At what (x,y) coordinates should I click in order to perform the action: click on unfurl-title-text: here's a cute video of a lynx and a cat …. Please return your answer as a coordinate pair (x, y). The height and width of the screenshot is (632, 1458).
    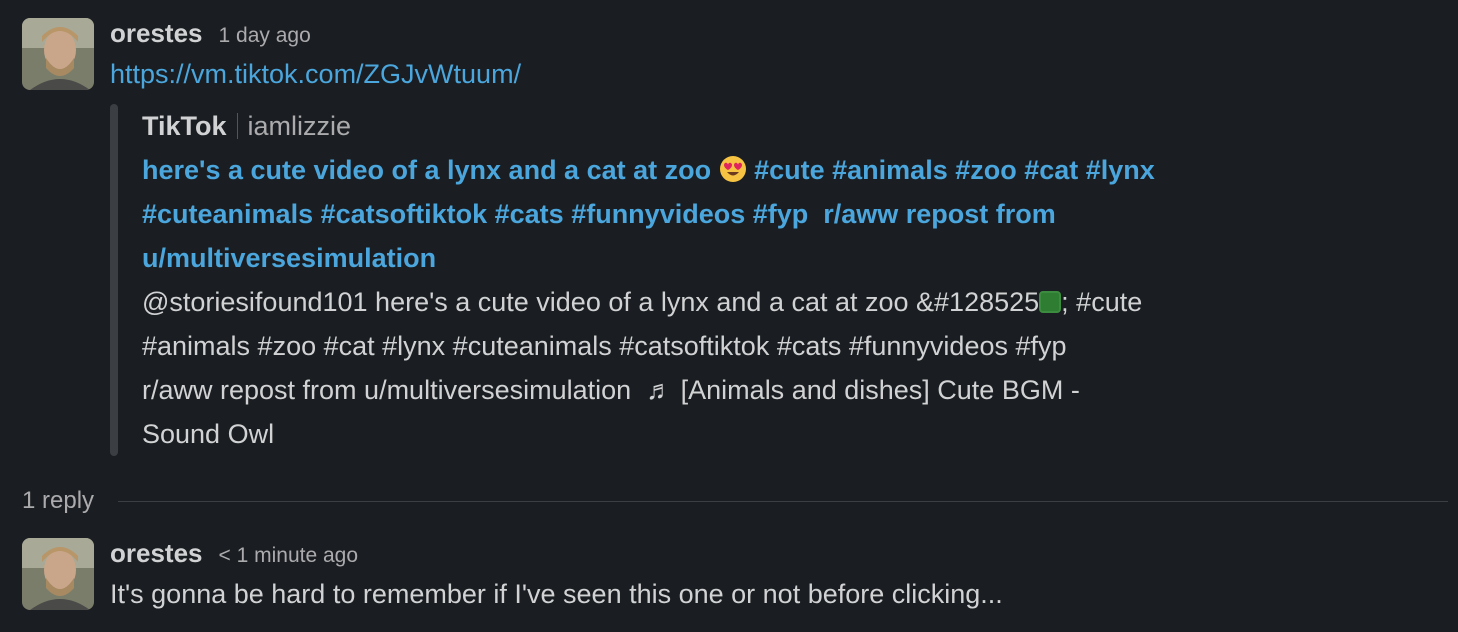
    Looking at the image, I should click on (430, 170).